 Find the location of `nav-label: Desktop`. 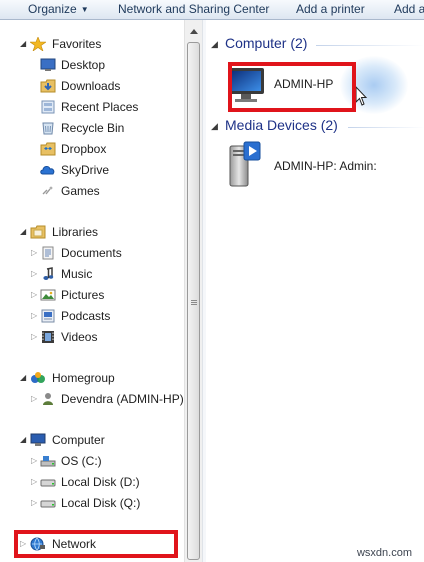

nav-label: Desktop is located at coordinates (83, 65).